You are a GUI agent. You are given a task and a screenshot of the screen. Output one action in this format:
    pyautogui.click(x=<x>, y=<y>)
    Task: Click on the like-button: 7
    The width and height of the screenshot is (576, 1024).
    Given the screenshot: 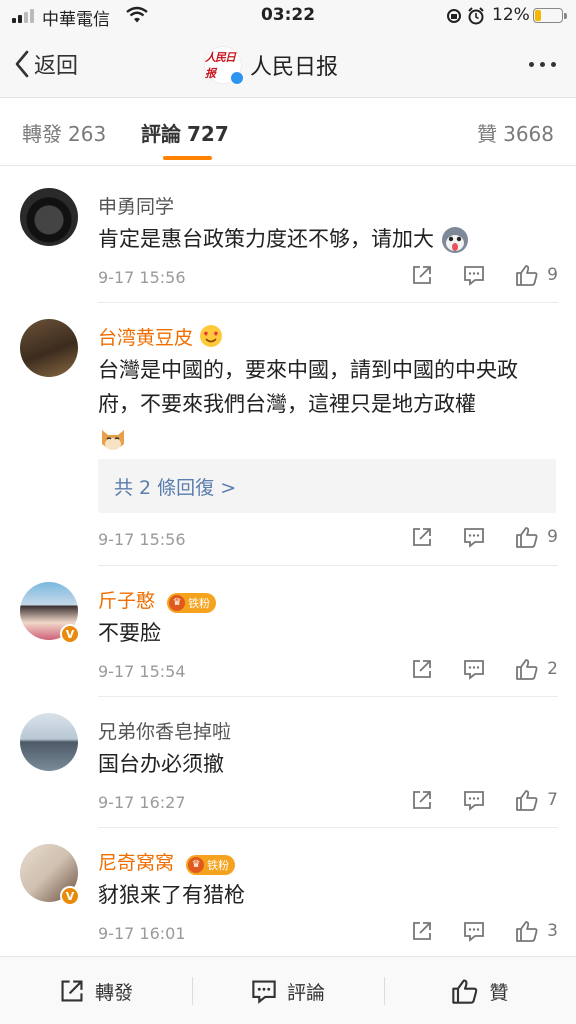 What is the action you would take?
    pyautogui.click(x=536, y=800)
    